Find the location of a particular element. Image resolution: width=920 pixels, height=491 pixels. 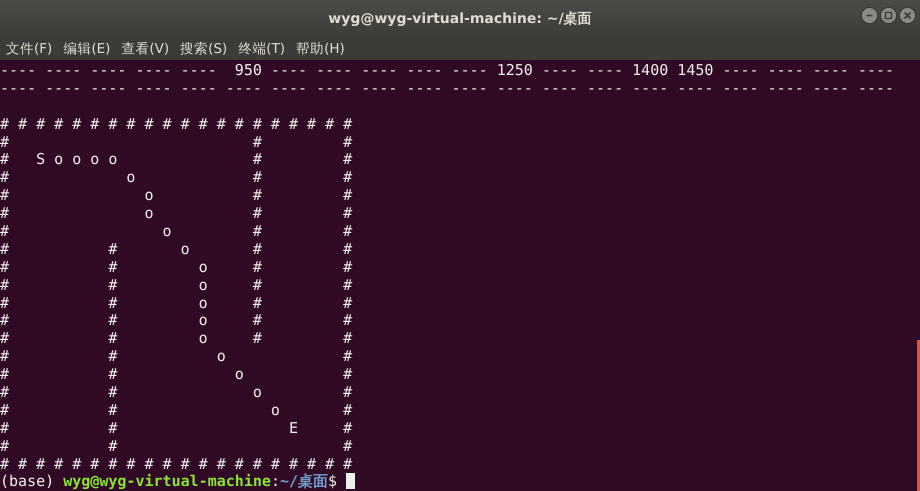

menu-item: 文件(F) is located at coordinates (29, 49).